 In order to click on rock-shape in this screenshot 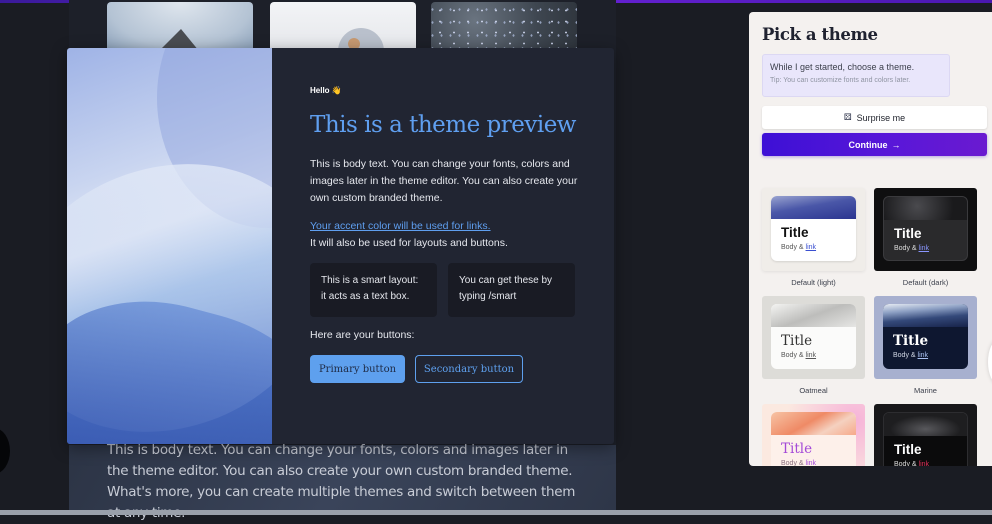, I will do `click(179, 38)`.